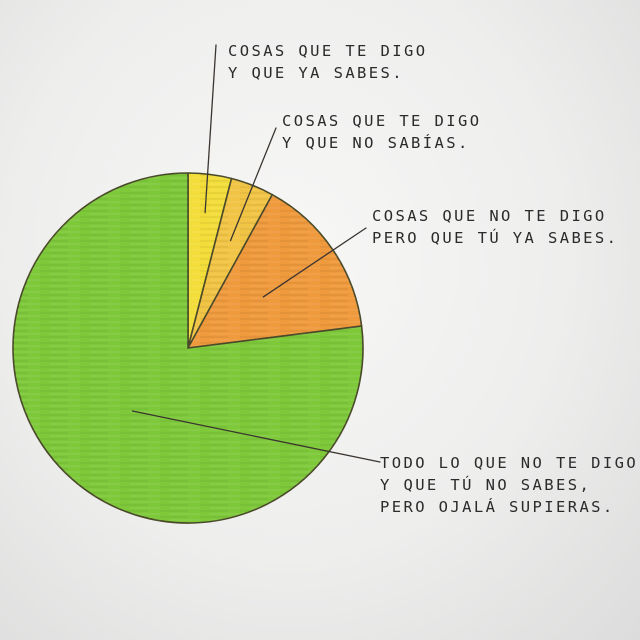  Describe the element at coordinates (486, 485) in the screenshot. I see `annotation-line: y que tú no sabes,` at that location.